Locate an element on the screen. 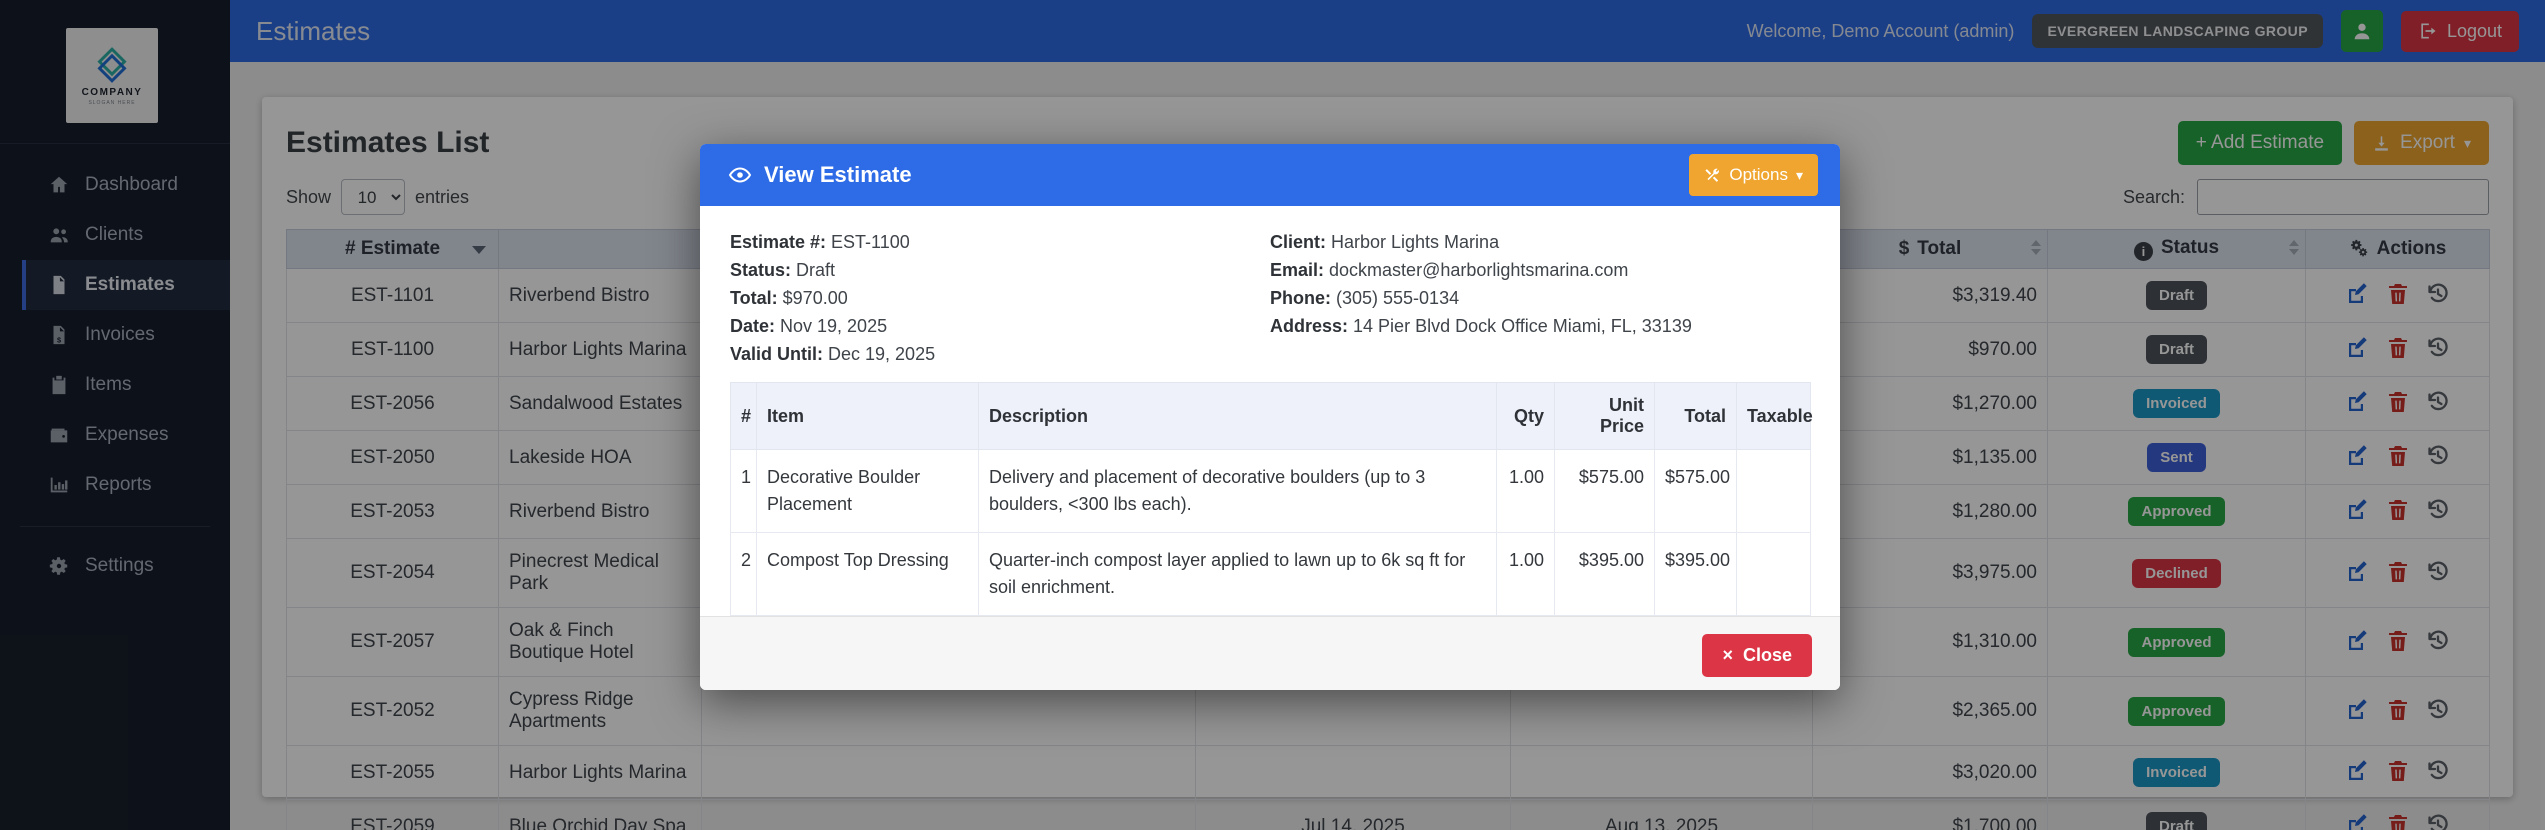 This screenshot has height=830, width=2545. close-button: × Close is located at coordinates (1757, 655).